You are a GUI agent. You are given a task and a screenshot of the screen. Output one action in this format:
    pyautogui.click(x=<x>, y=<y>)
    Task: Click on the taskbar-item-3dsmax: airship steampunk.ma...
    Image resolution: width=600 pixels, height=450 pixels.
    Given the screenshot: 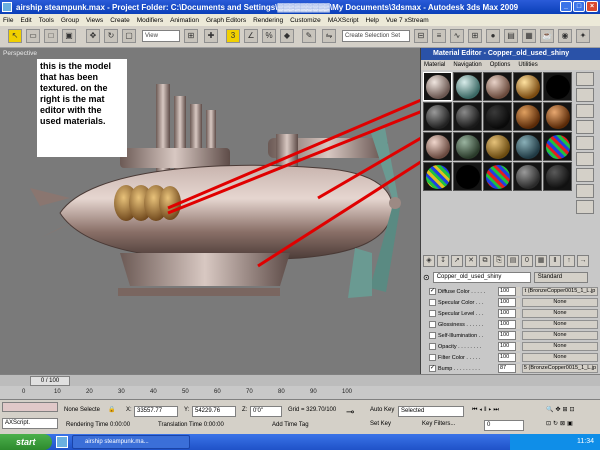 What is the action you would take?
    pyautogui.click(x=131, y=442)
    